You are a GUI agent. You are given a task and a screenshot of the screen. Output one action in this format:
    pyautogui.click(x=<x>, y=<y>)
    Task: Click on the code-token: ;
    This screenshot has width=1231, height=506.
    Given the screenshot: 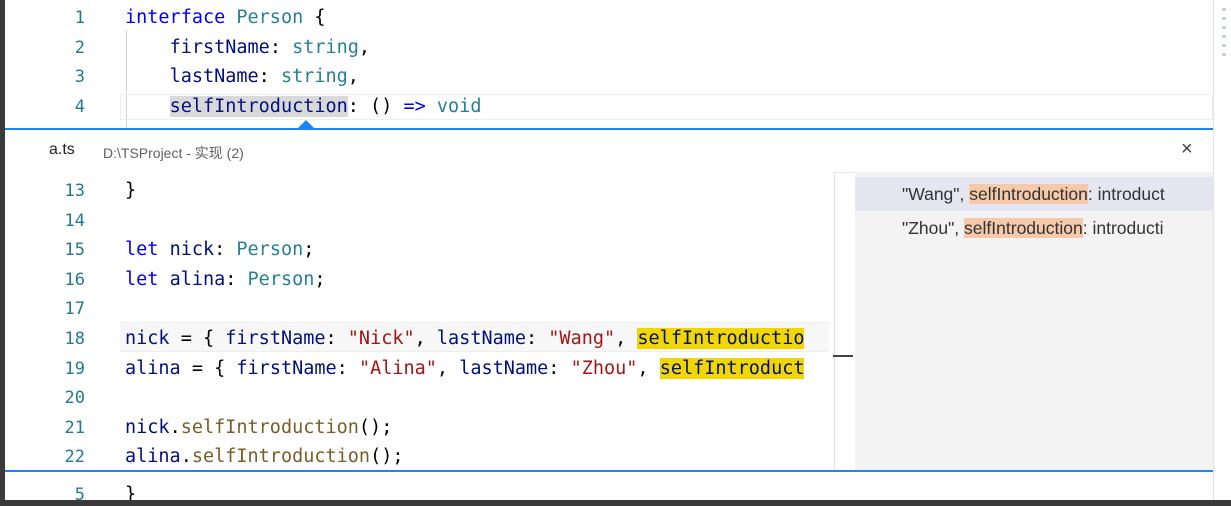 What is the action you would take?
    pyautogui.click(x=309, y=250)
    